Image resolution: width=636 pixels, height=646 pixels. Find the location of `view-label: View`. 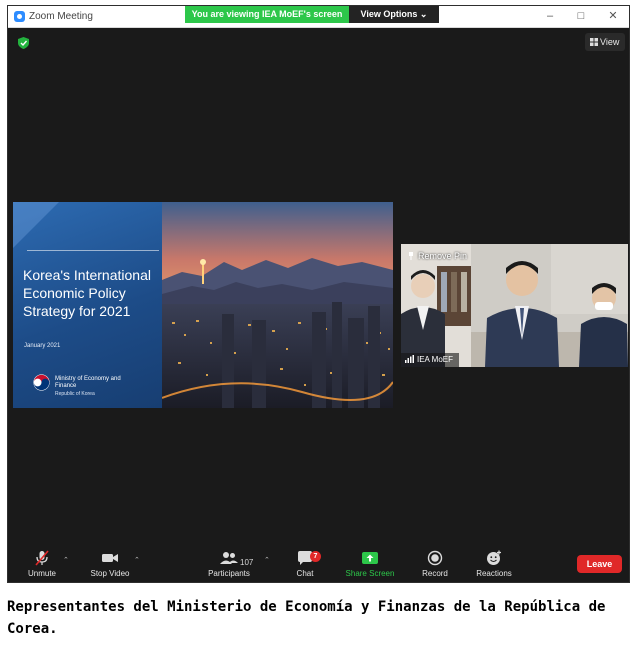

view-label: View is located at coordinates (610, 42).